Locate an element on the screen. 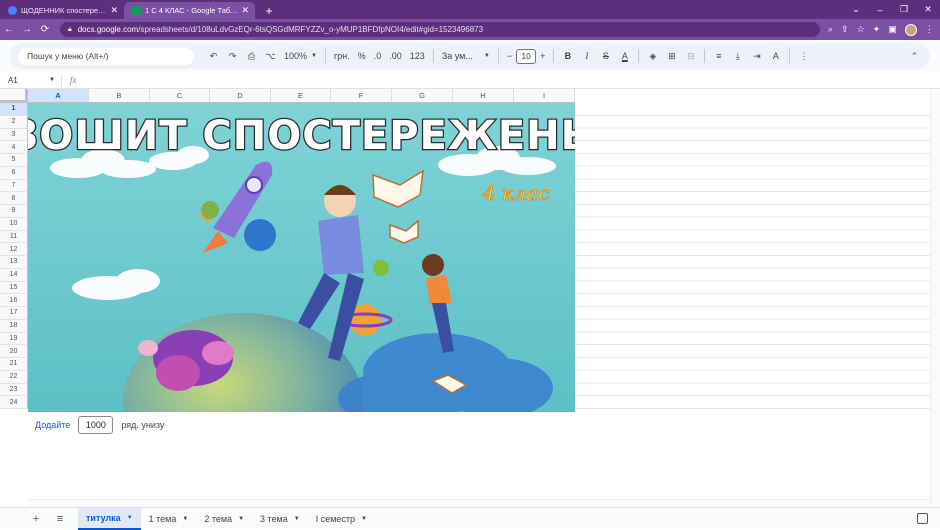 Image resolution: width=940 pixels, height=530 pixels. decrease-decimal-button: .0 is located at coordinates (378, 56).